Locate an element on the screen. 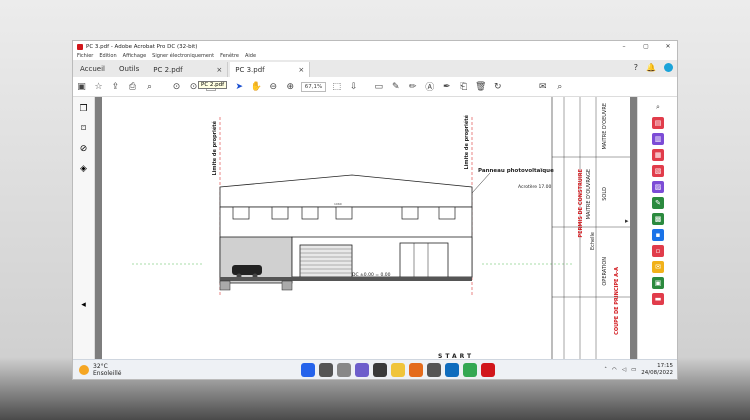 This screenshot has width=750, height=420. maitre-ouvrage-label: MAITRE D'OUVRAGE is located at coordinates (589, 194).